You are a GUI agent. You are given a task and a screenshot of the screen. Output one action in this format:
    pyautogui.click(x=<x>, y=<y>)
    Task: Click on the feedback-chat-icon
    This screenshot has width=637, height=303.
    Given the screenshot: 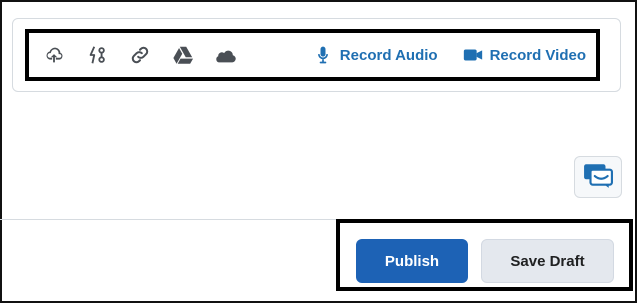 What is the action you would take?
    pyautogui.click(x=598, y=177)
    